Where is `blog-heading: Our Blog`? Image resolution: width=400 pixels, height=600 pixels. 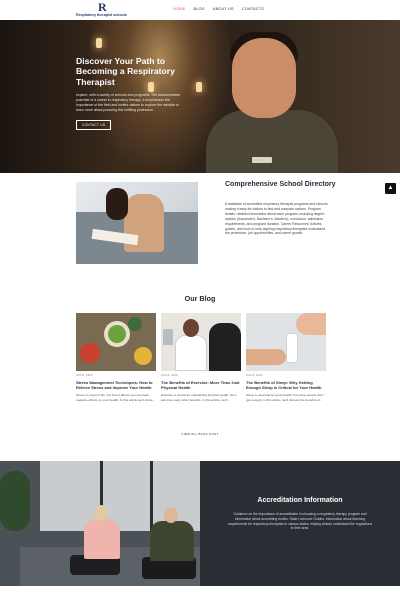 blog-heading: Our Blog is located at coordinates (200, 298).